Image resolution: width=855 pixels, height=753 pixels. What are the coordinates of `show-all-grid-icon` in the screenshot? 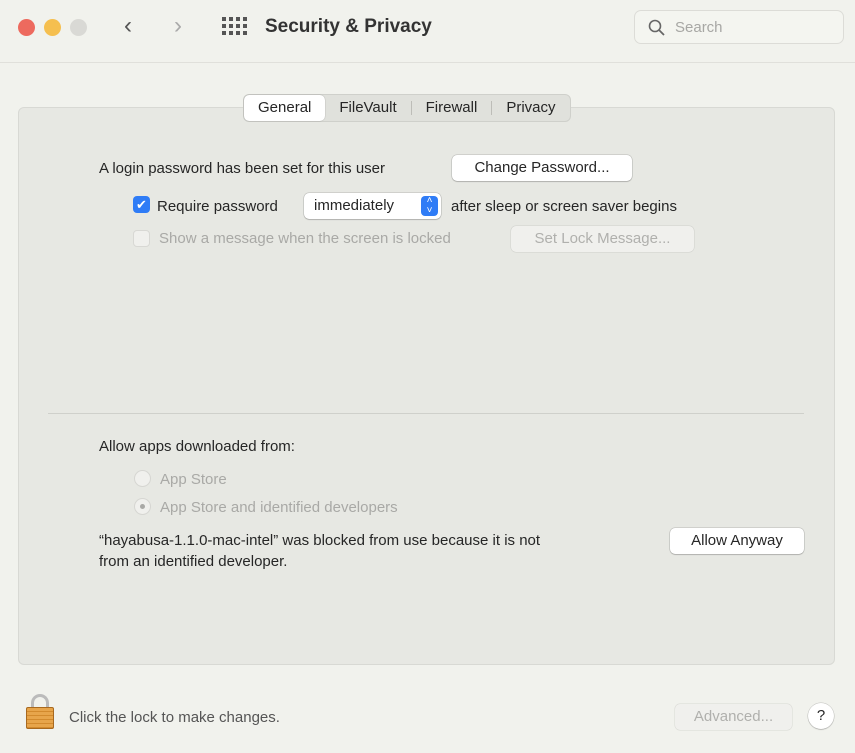 It's located at (234, 26).